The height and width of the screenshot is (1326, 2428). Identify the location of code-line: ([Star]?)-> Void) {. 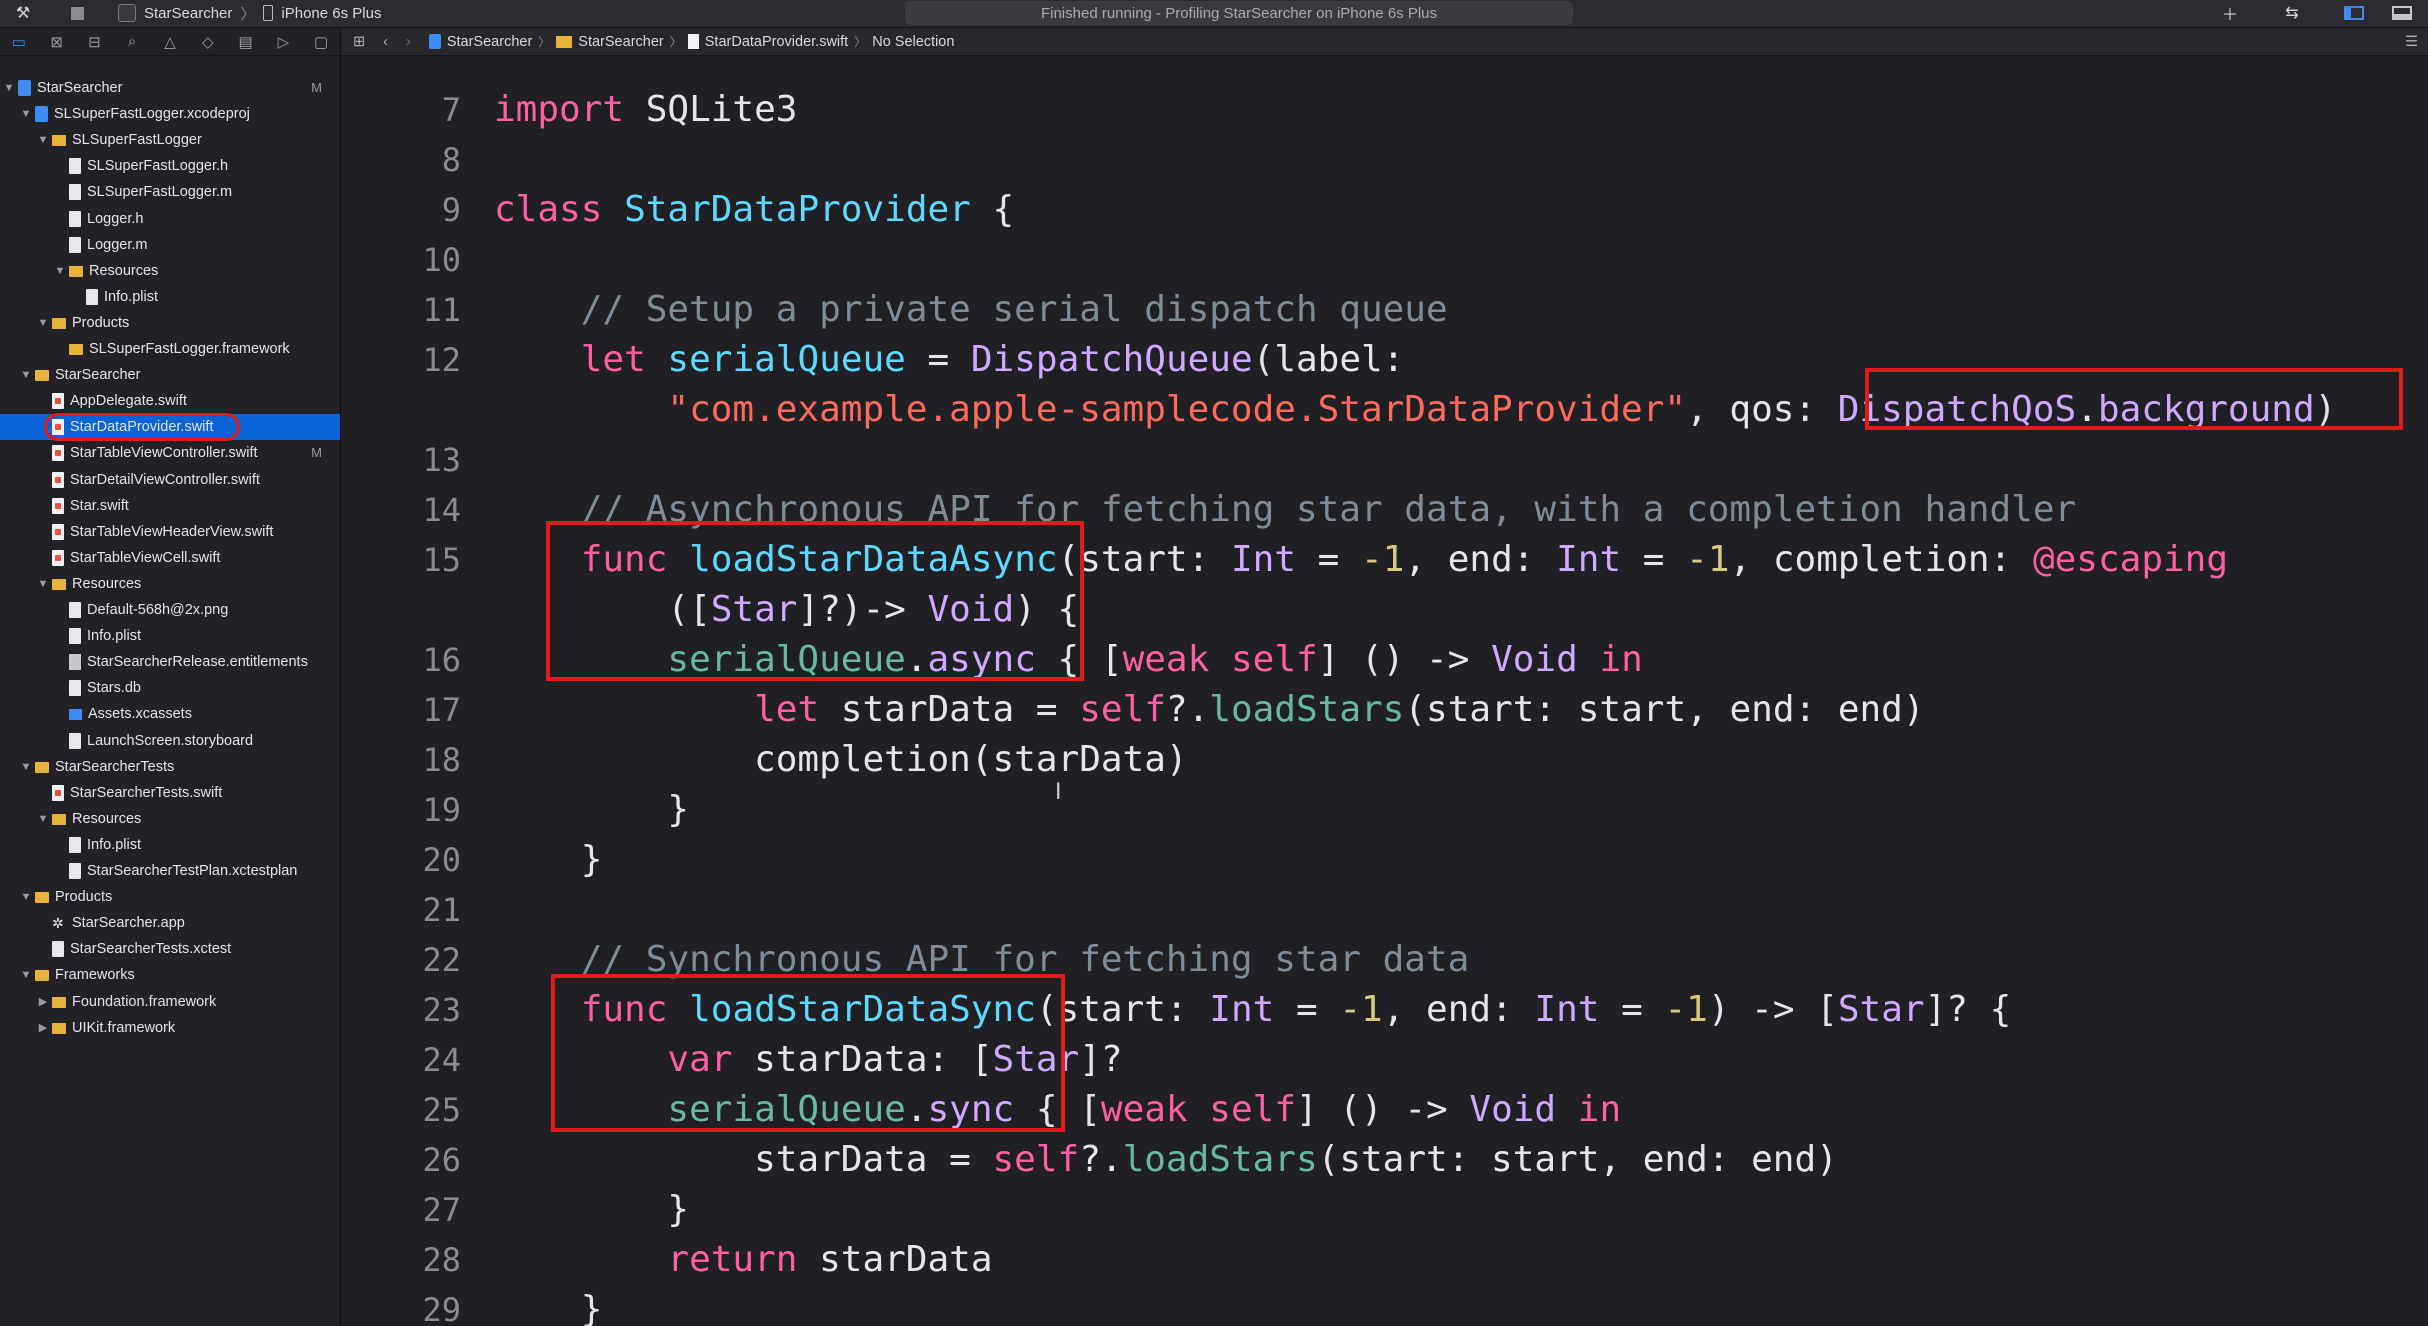
(710, 610).